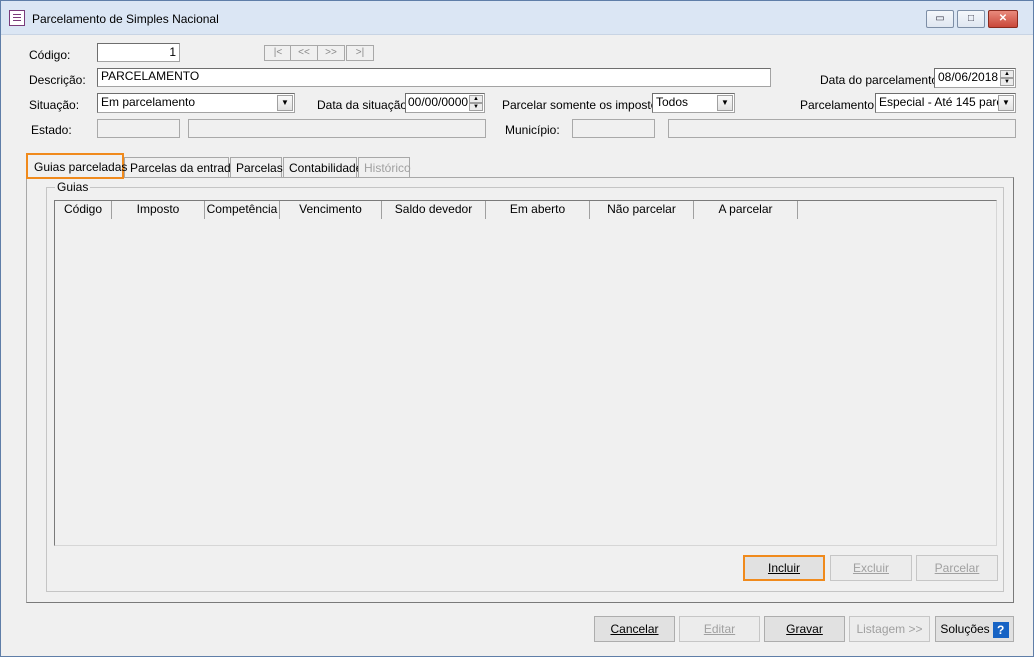 The image size is (1034, 657). Describe the element at coordinates (538, 210) in the screenshot. I see `column-header-em-aberto: Em aberto` at that location.